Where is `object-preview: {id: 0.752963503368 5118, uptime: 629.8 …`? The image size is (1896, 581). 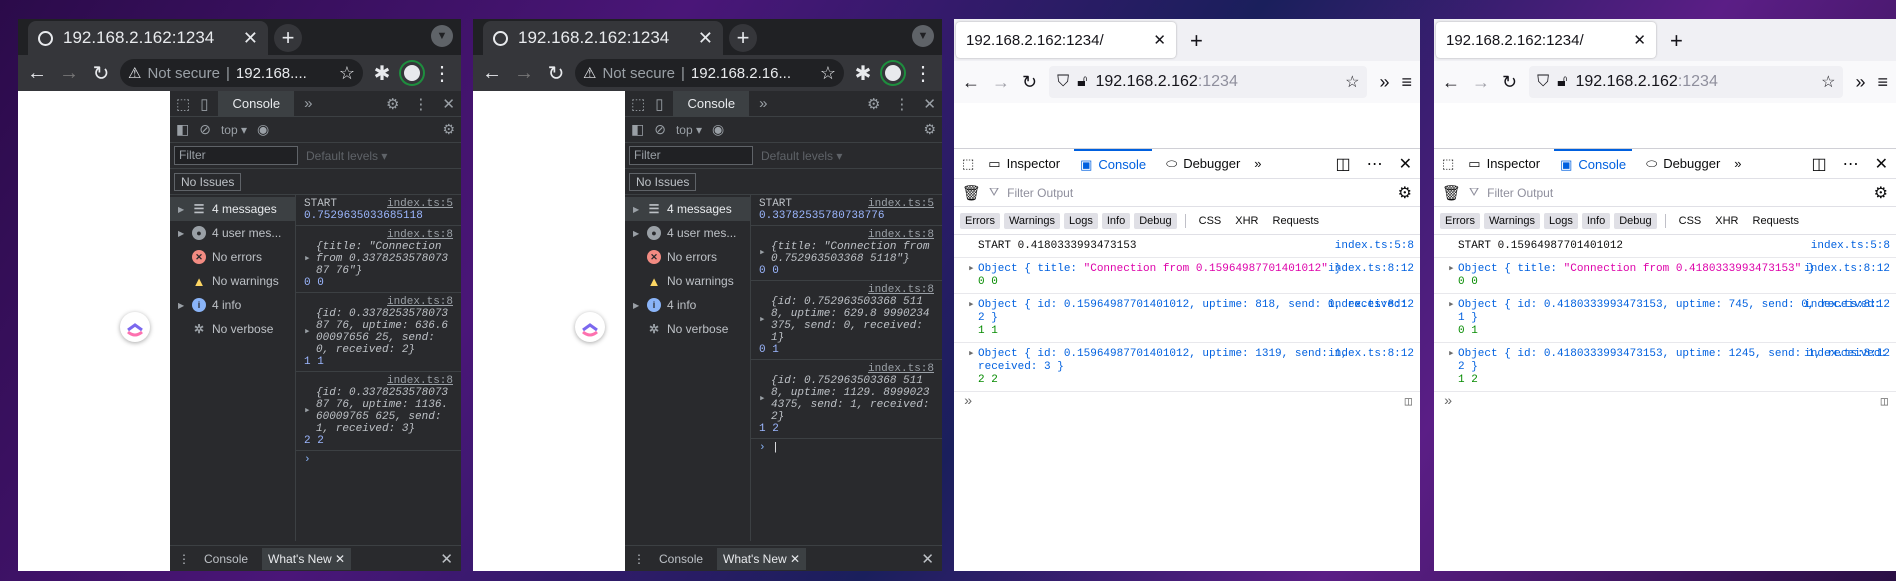 object-preview: {id: 0.752963503368 5118, uptime: 629.8 … is located at coordinates (846, 320).